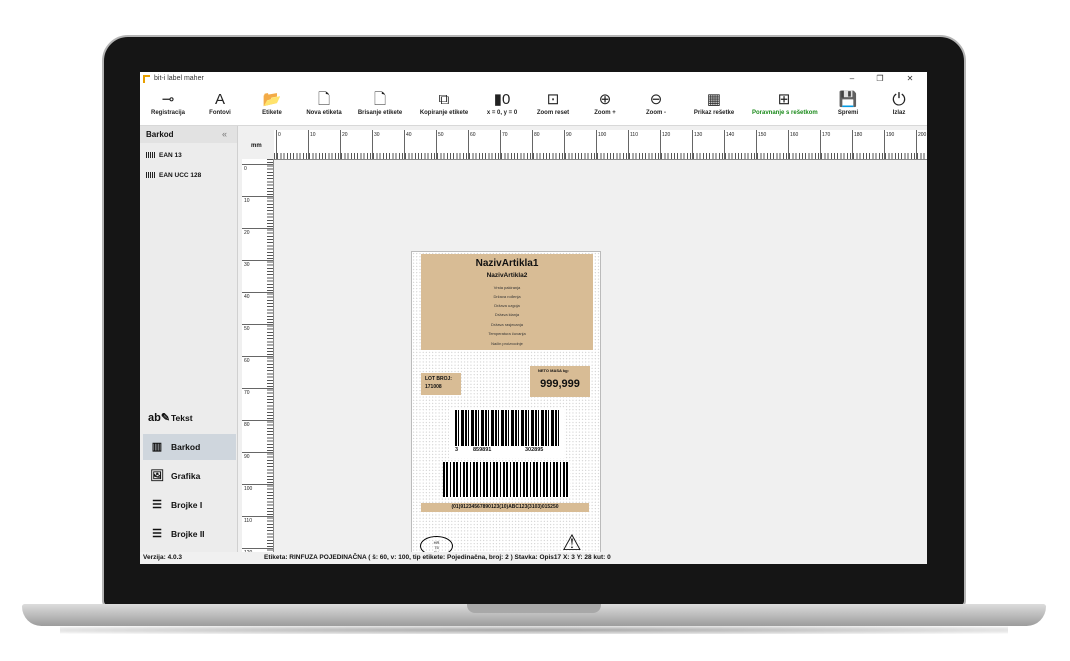 This screenshot has width=1070, height=661. I want to click on lot-label: LOT BROJ:, so click(438, 379).